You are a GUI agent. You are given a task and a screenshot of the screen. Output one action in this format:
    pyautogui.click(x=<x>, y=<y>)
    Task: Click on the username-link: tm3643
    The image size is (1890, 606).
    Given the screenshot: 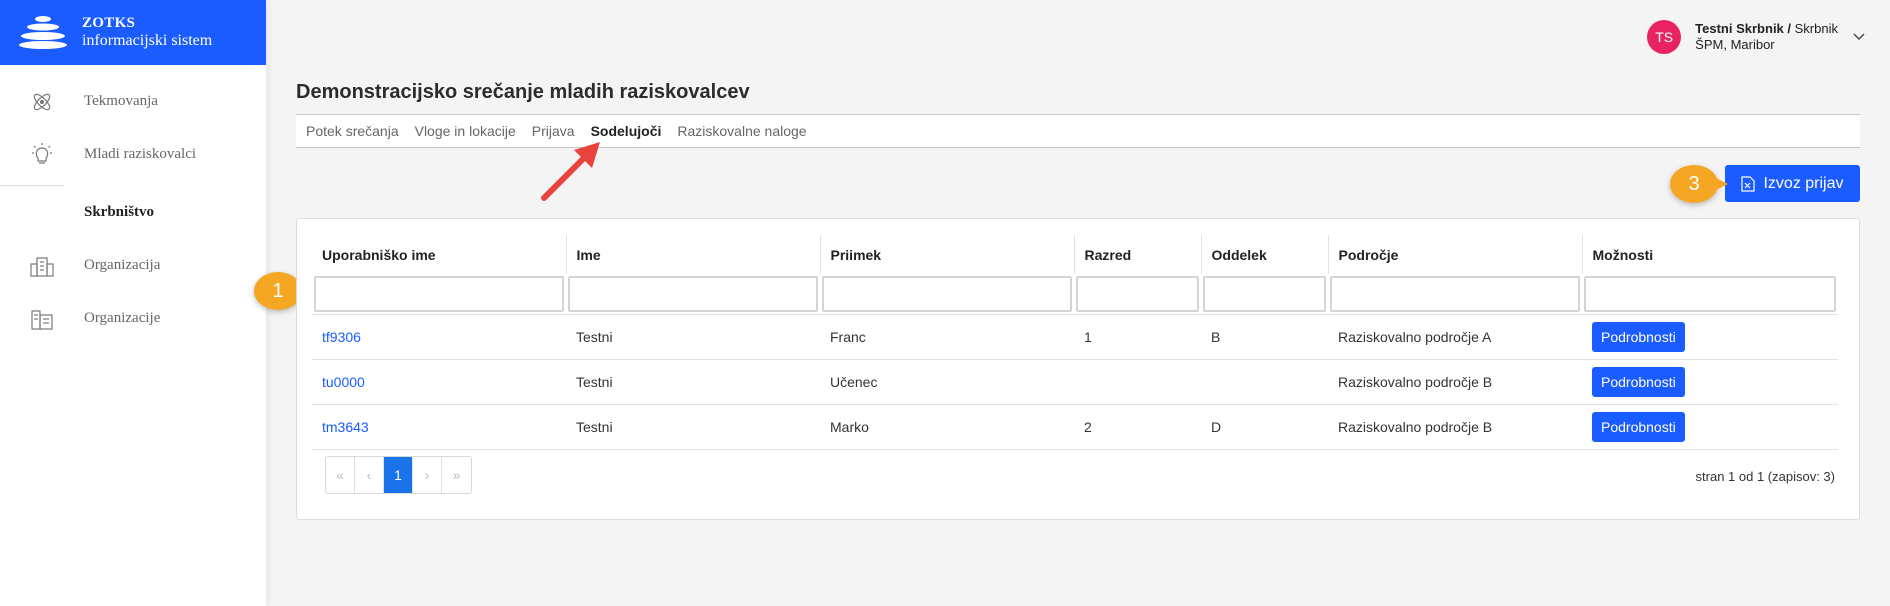 What is the action you would take?
    pyautogui.click(x=345, y=427)
    